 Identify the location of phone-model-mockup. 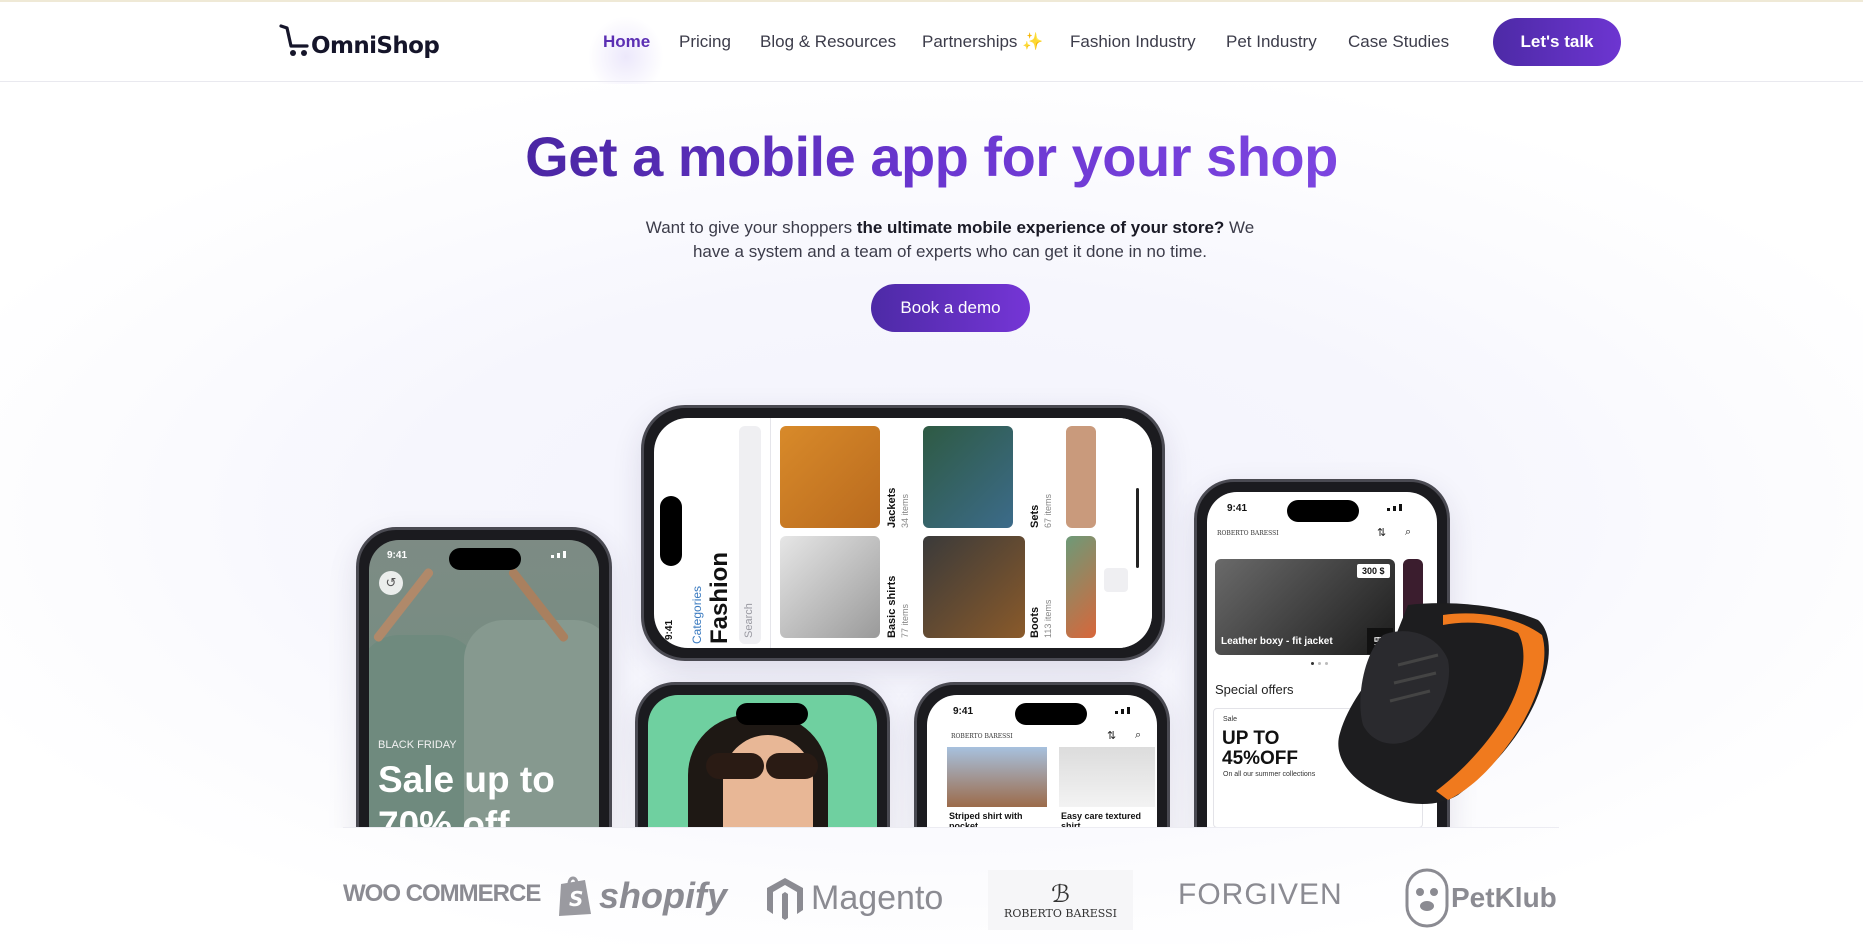
(762, 755).